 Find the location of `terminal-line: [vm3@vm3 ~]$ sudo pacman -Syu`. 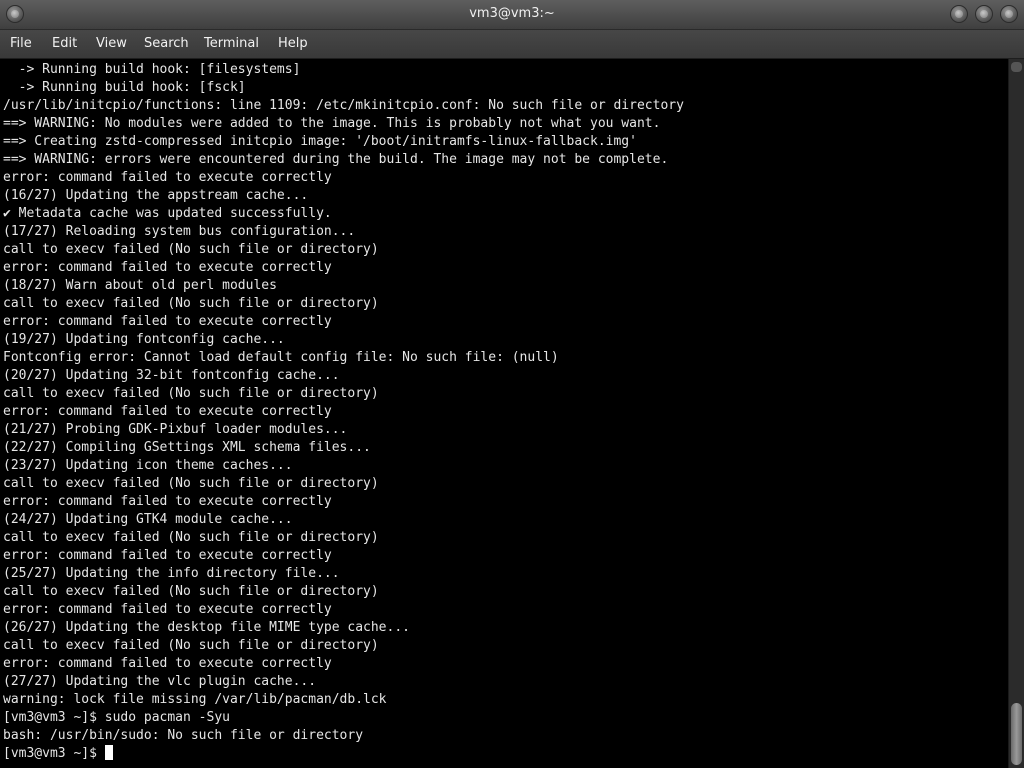

terminal-line: [vm3@vm3 ~]$ sudo pacman -Syu is located at coordinates (116, 717).